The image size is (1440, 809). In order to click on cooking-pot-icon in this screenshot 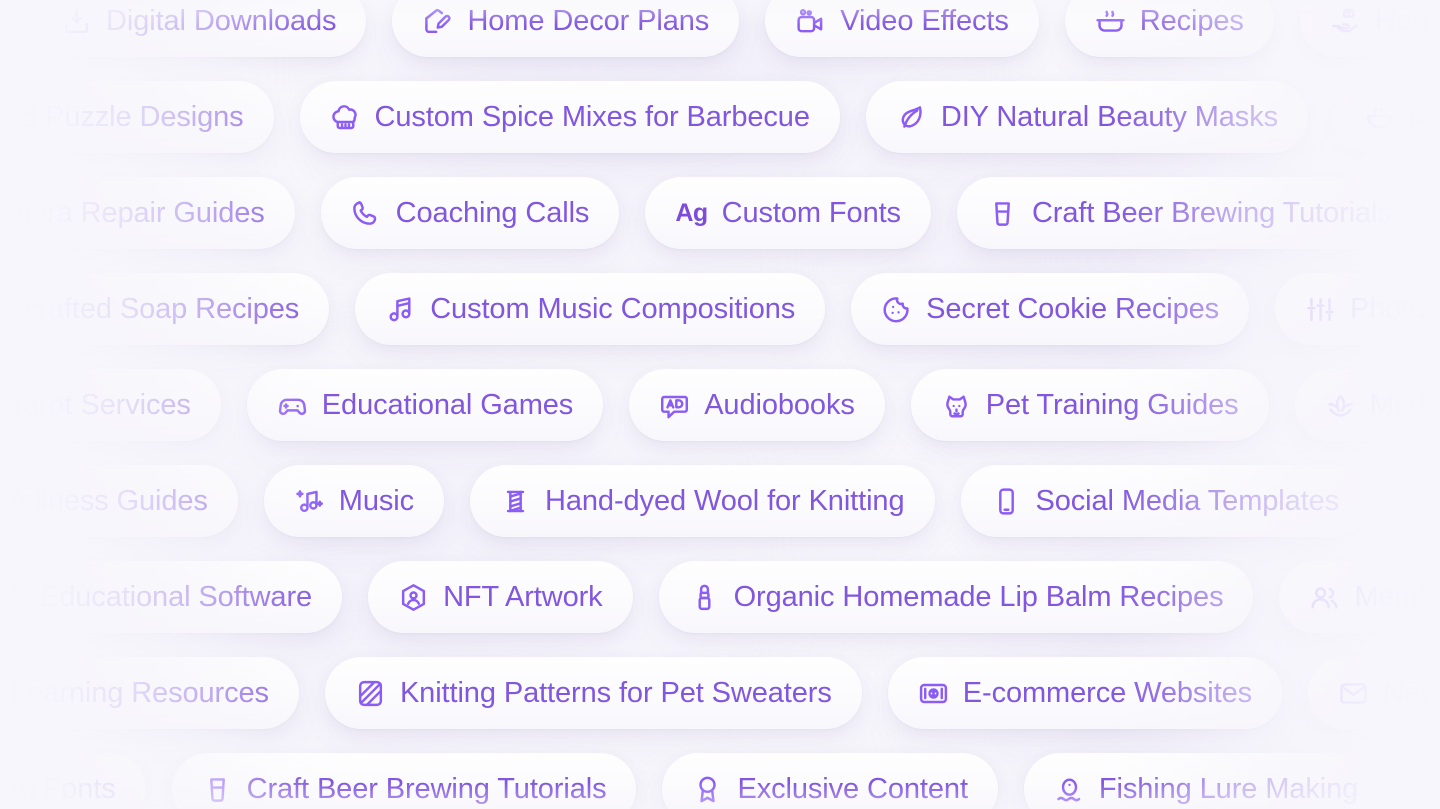, I will do `click(1110, 21)`.